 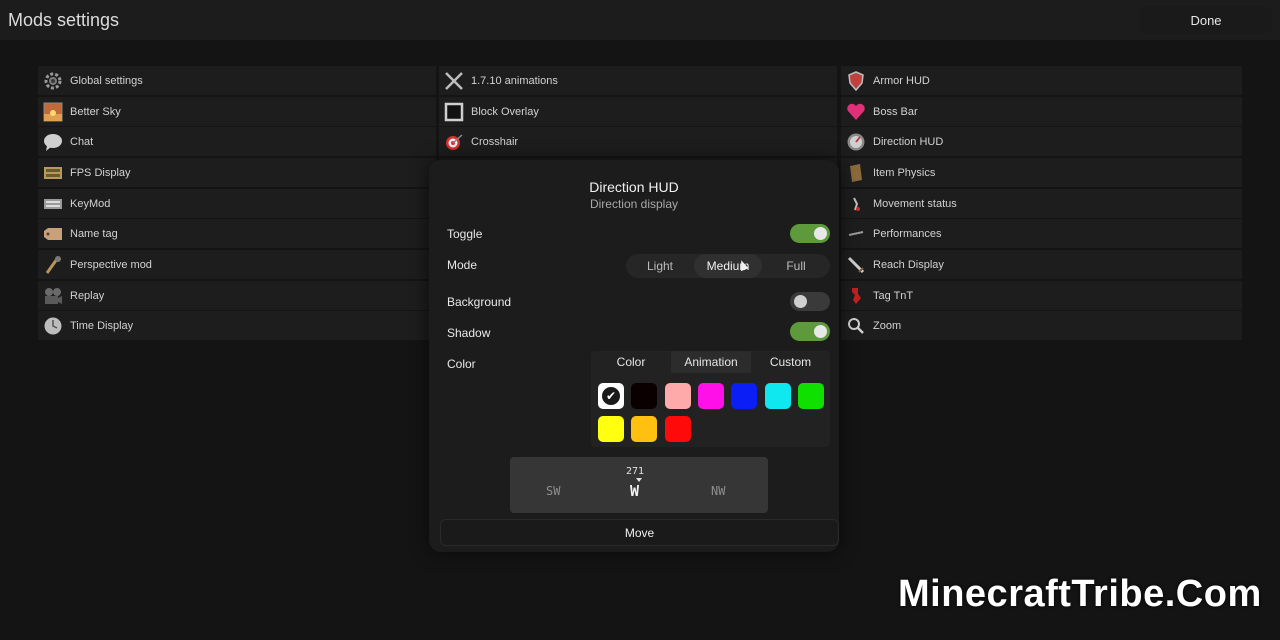 What do you see at coordinates (1041, 172) in the screenshot?
I see `mod-item-item-physics: Item Physics` at bounding box center [1041, 172].